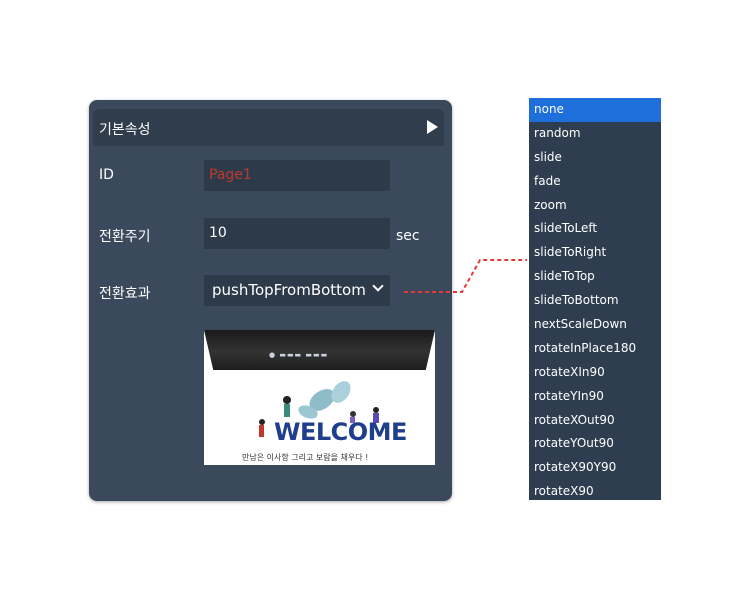 This screenshot has height=600, width=750. I want to click on dropdown-option-fade: fade, so click(595, 182).